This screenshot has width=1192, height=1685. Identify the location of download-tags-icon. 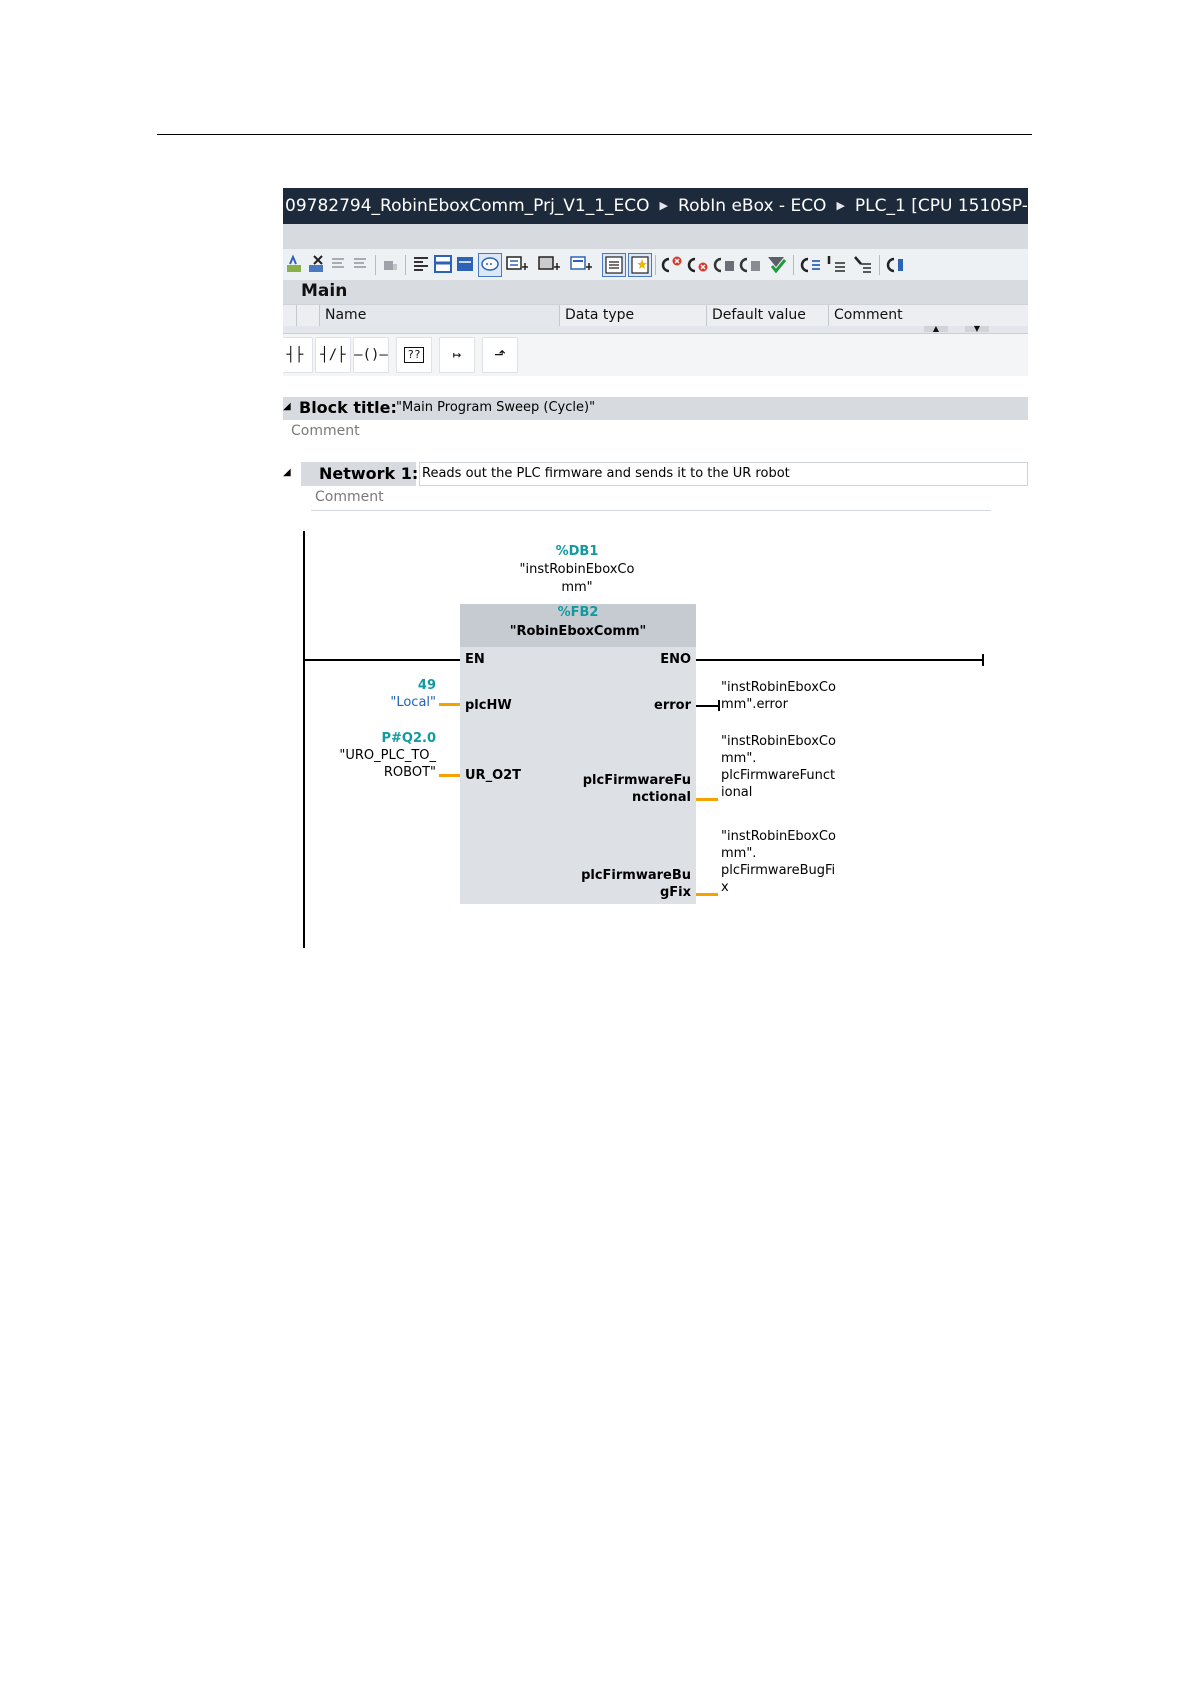
(551, 265).